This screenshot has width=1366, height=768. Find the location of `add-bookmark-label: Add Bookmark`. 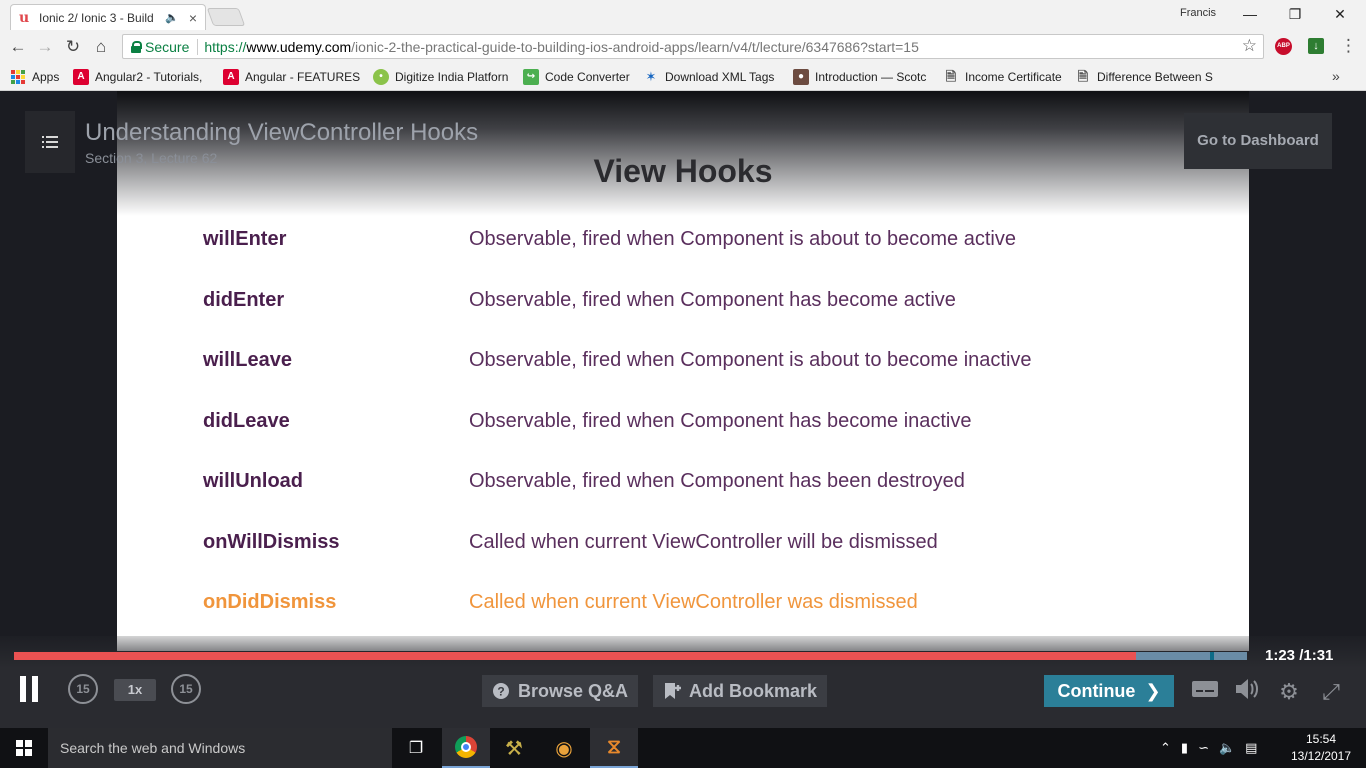

add-bookmark-label: Add Bookmark is located at coordinates (753, 690).